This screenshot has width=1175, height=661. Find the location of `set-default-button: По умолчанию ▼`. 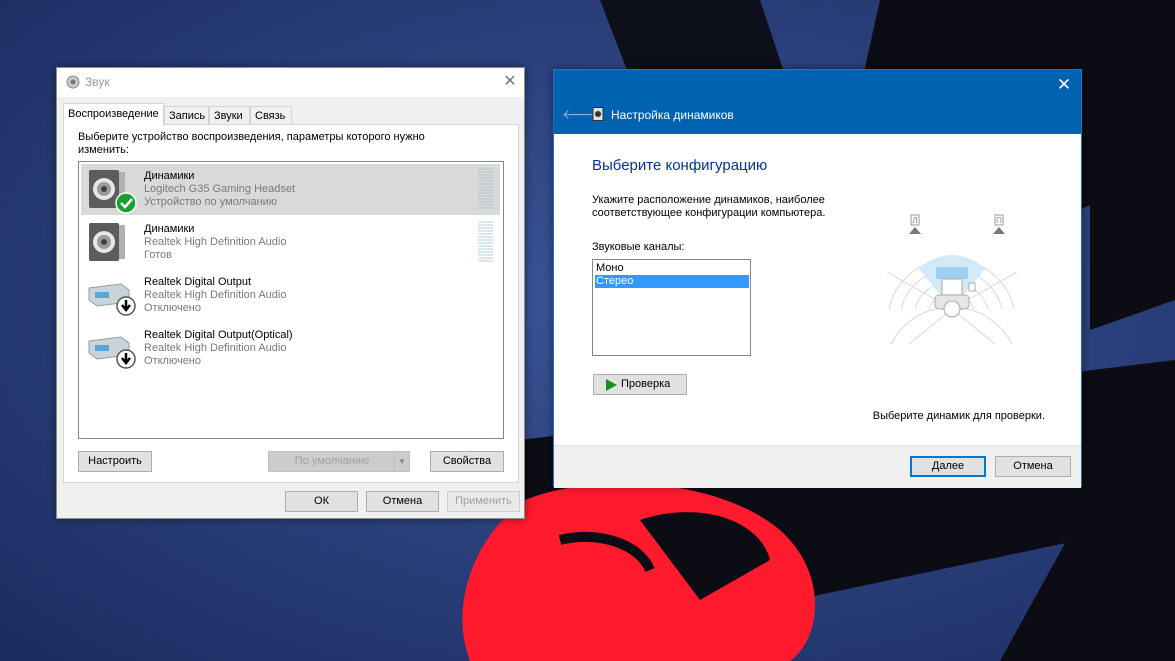

set-default-button: По умолчанию ▼ is located at coordinates (339, 461).